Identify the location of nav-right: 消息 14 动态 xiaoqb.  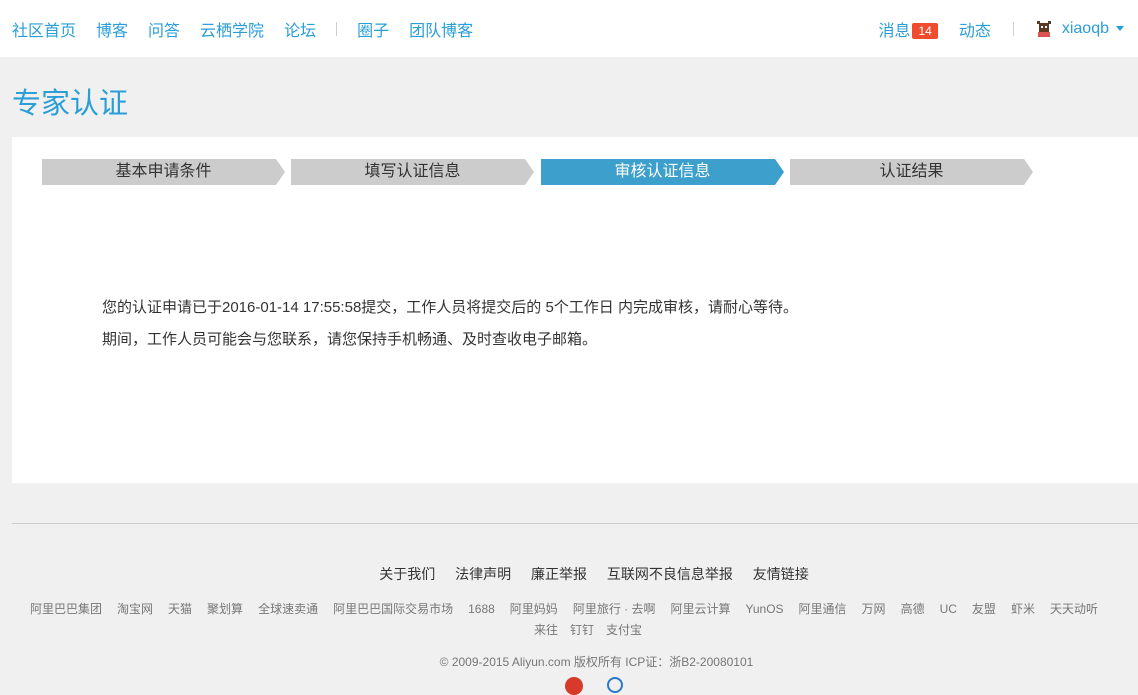
(1008, 28).